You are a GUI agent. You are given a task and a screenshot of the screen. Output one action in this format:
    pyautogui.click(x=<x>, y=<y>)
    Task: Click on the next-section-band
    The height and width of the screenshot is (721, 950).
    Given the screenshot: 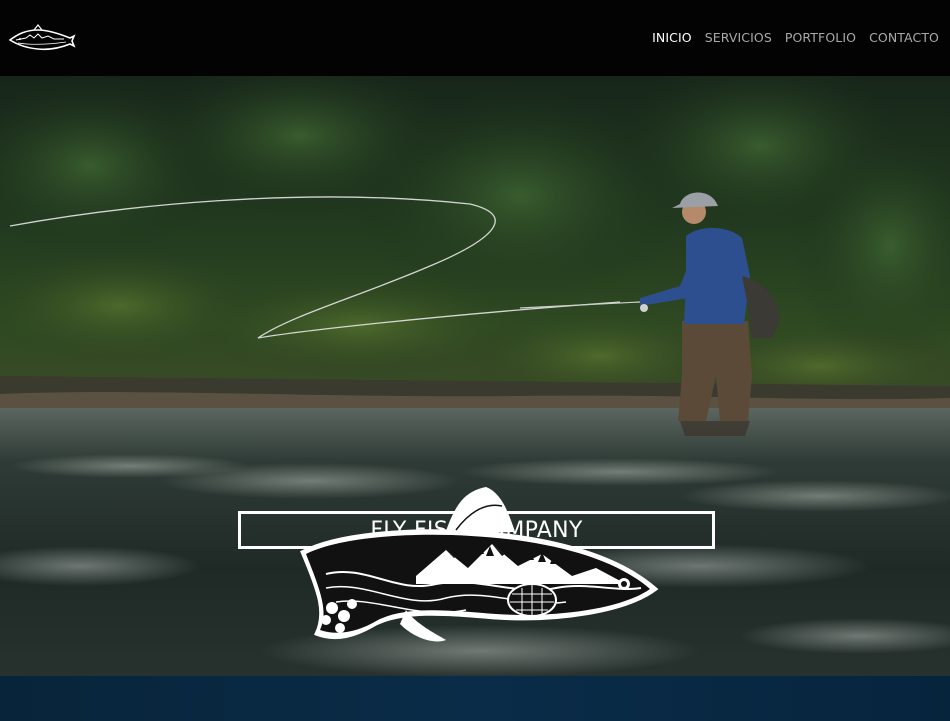 What is the action you would take?
    pyautogui.click(x=475, y=698)
    